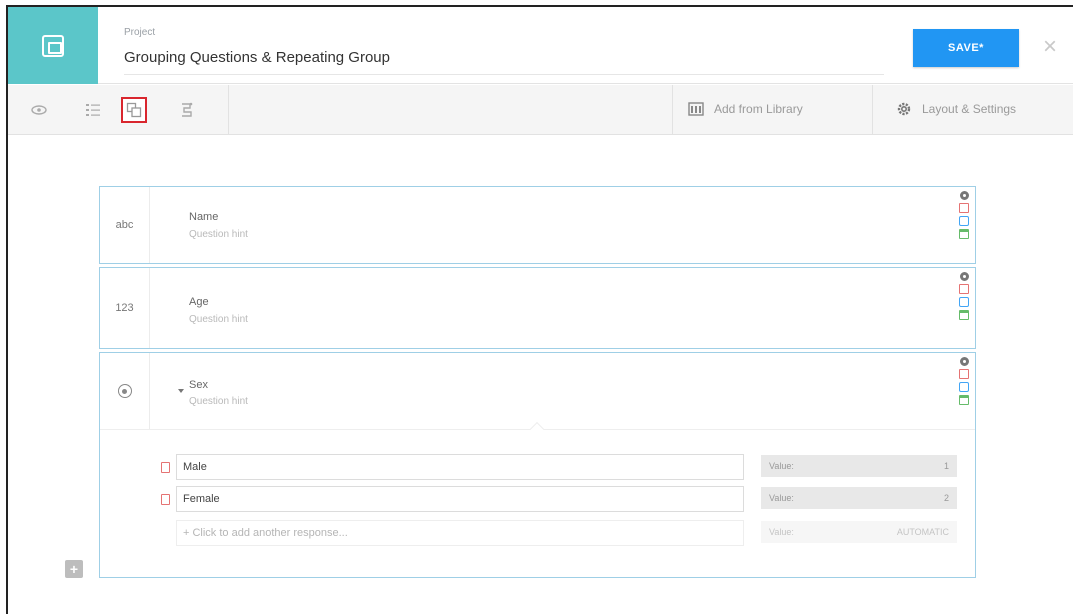 This screenshot has height=614, width=1073. I want to click on skip-logic-icon, so click(187, 110).